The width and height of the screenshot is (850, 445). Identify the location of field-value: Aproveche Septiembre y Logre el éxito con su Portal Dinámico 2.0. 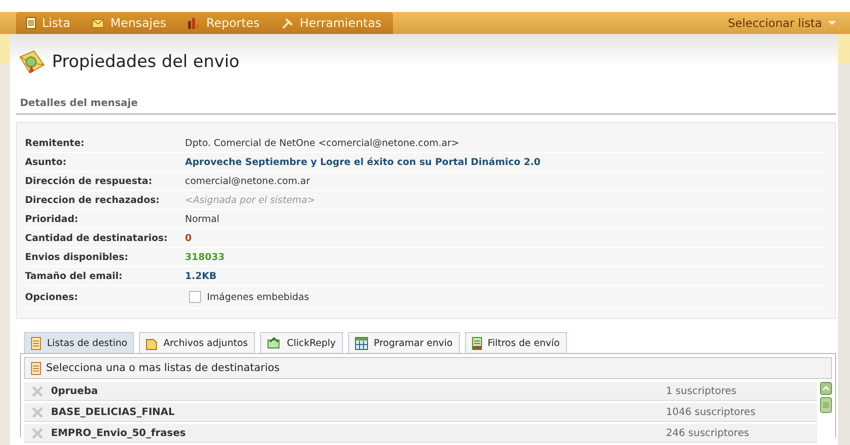
(363, 162).